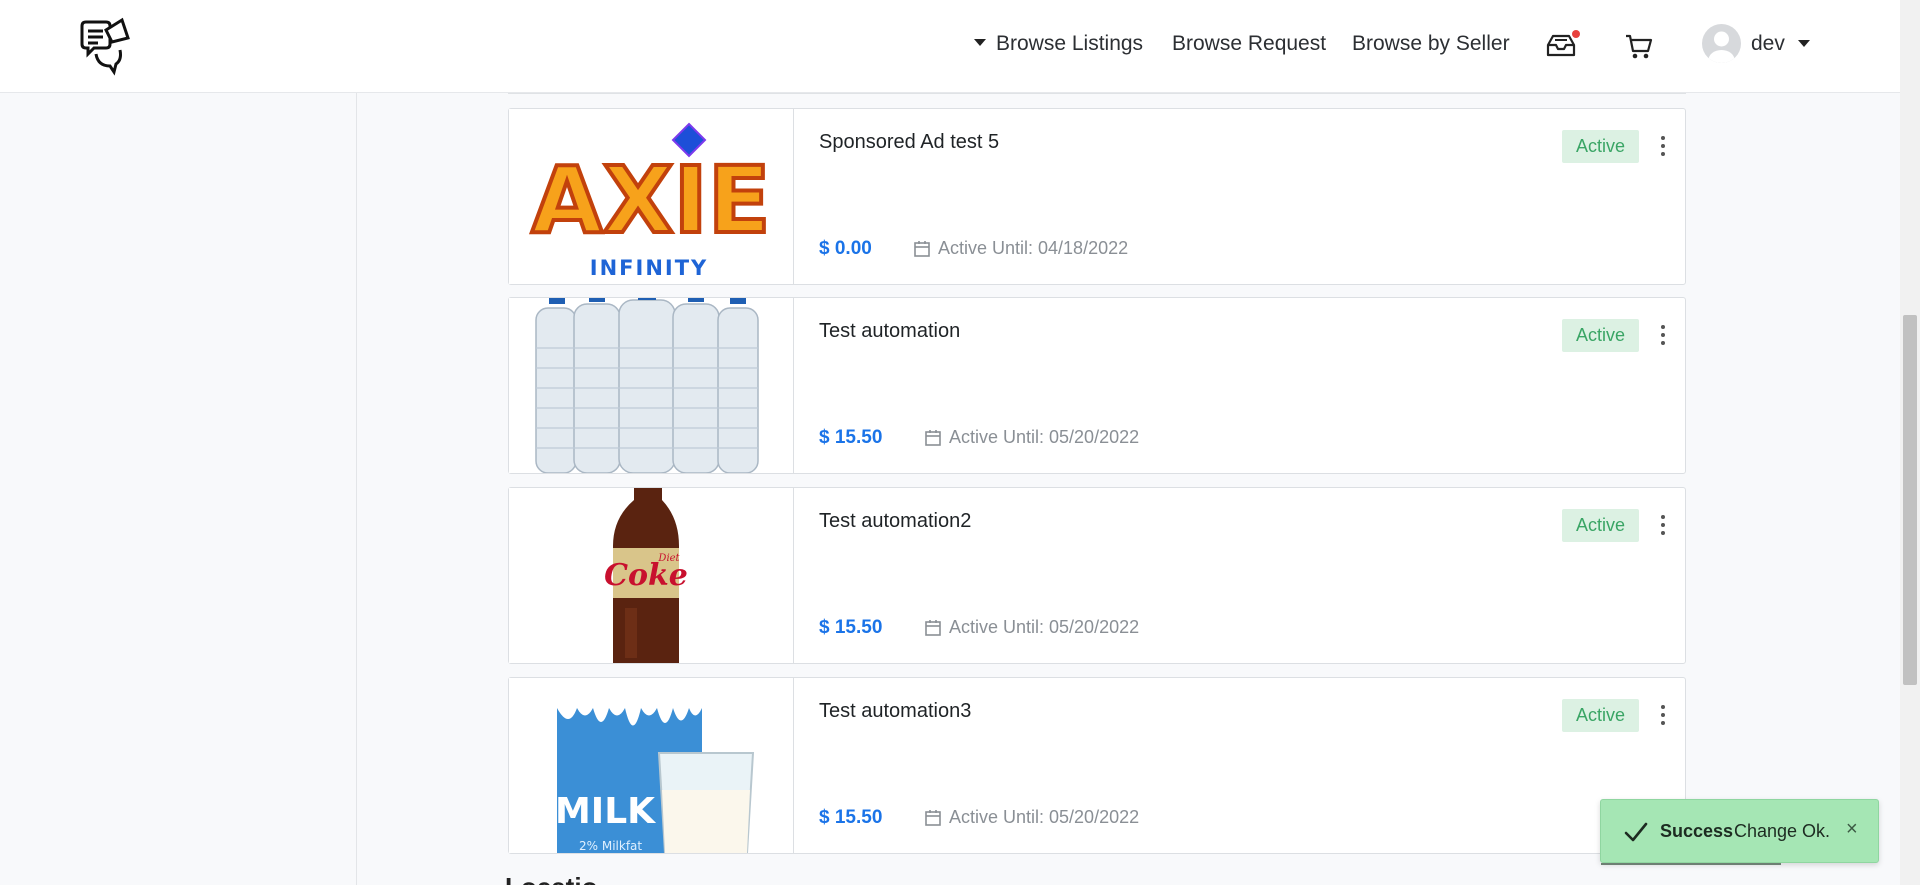 The height and width of the screenshot is (885, 1920). I want to click on listing-price: $ 0.00, so click(845, 248).